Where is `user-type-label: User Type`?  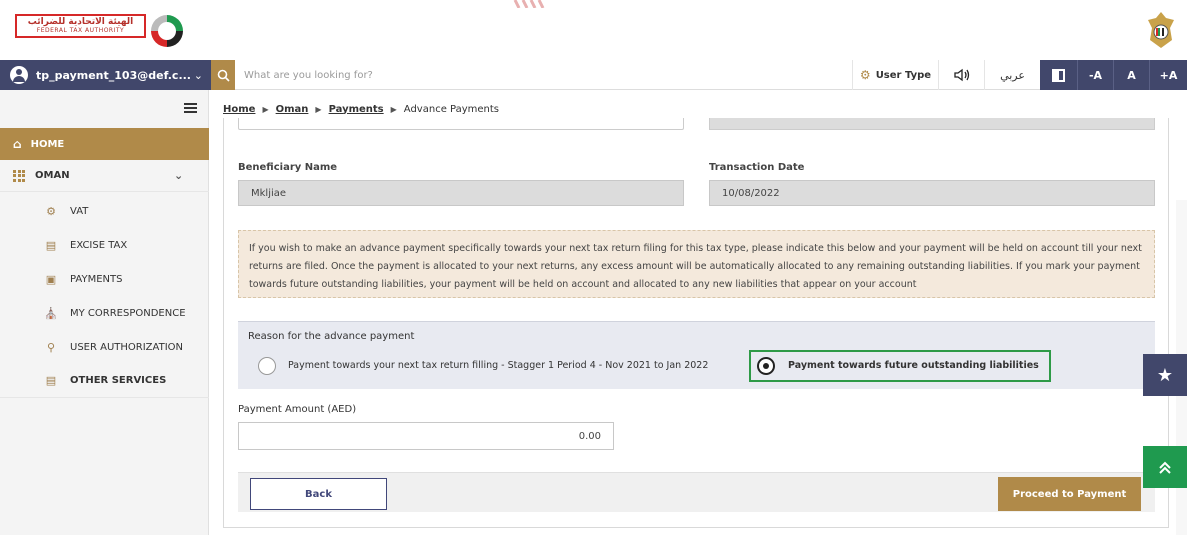
user-type-label: User Type is located at coordinates (903, 75).